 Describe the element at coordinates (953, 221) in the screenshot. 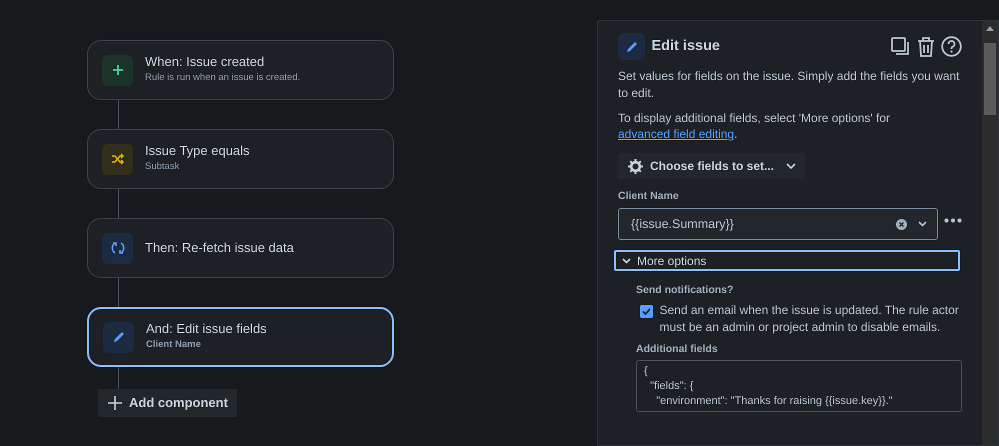

I see `more-icon` at that location.